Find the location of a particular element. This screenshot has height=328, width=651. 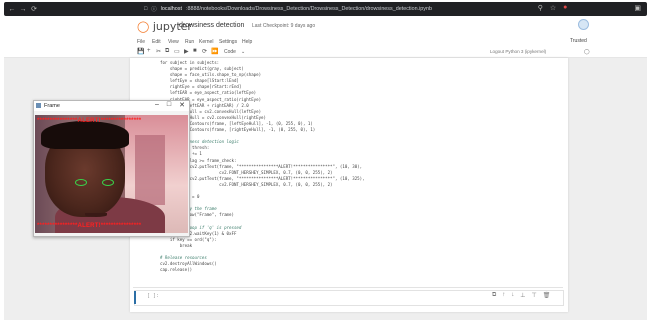

stop-icon: ■ is located at coordinates (195, 51).